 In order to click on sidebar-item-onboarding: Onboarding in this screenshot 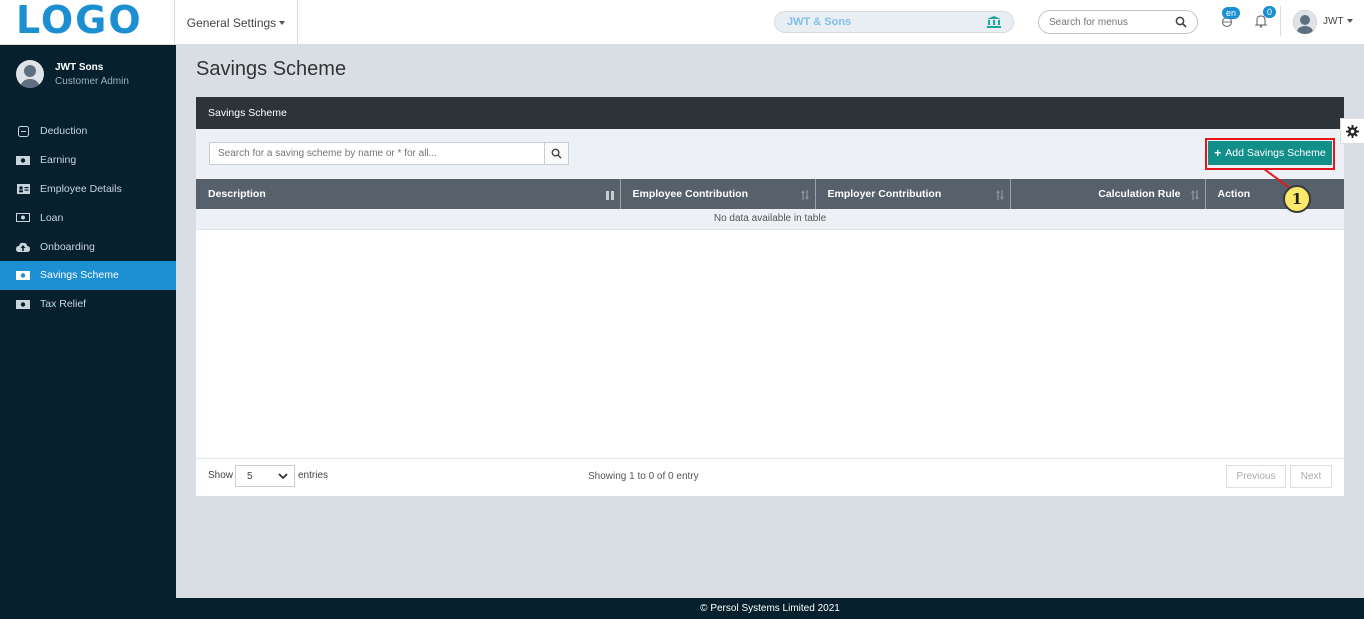, I will do `click(88, 246)`.